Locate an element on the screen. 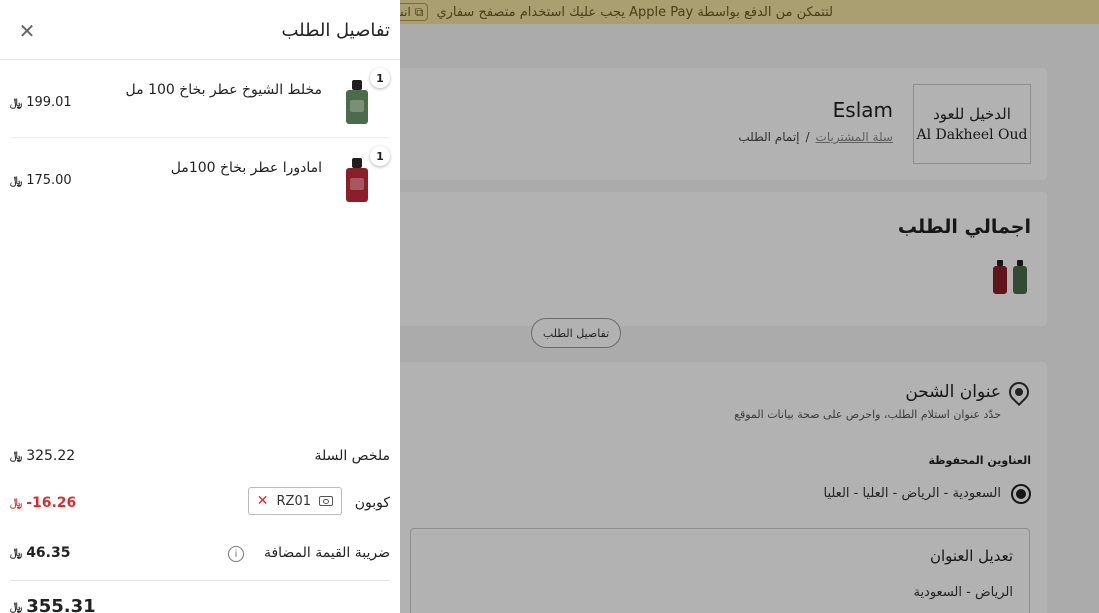  basket-summary-value: ﷼ 325.22 is located at coordinates (42, 456).